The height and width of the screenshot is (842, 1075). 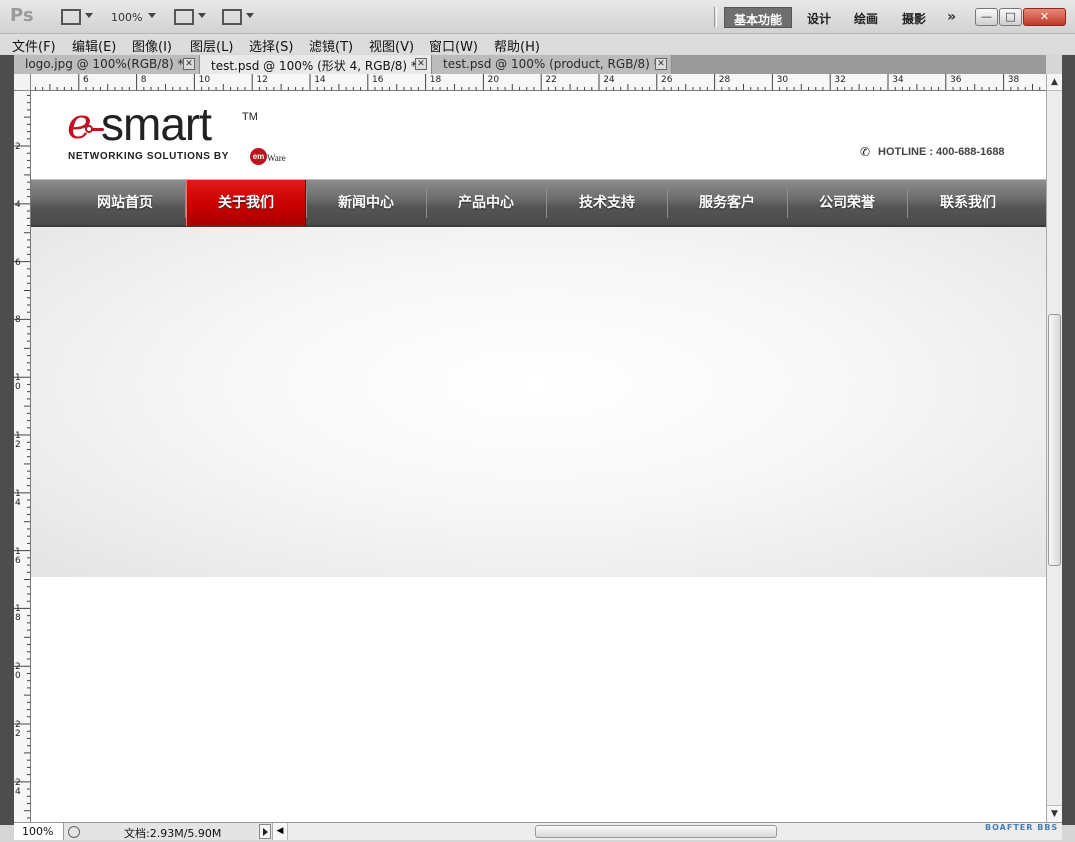 I want to click on horizontal-ruler: 6 8 10 12 14 16 18 20 22 24 26 28 30 32 34 36 38, so click(x=538, y=82).